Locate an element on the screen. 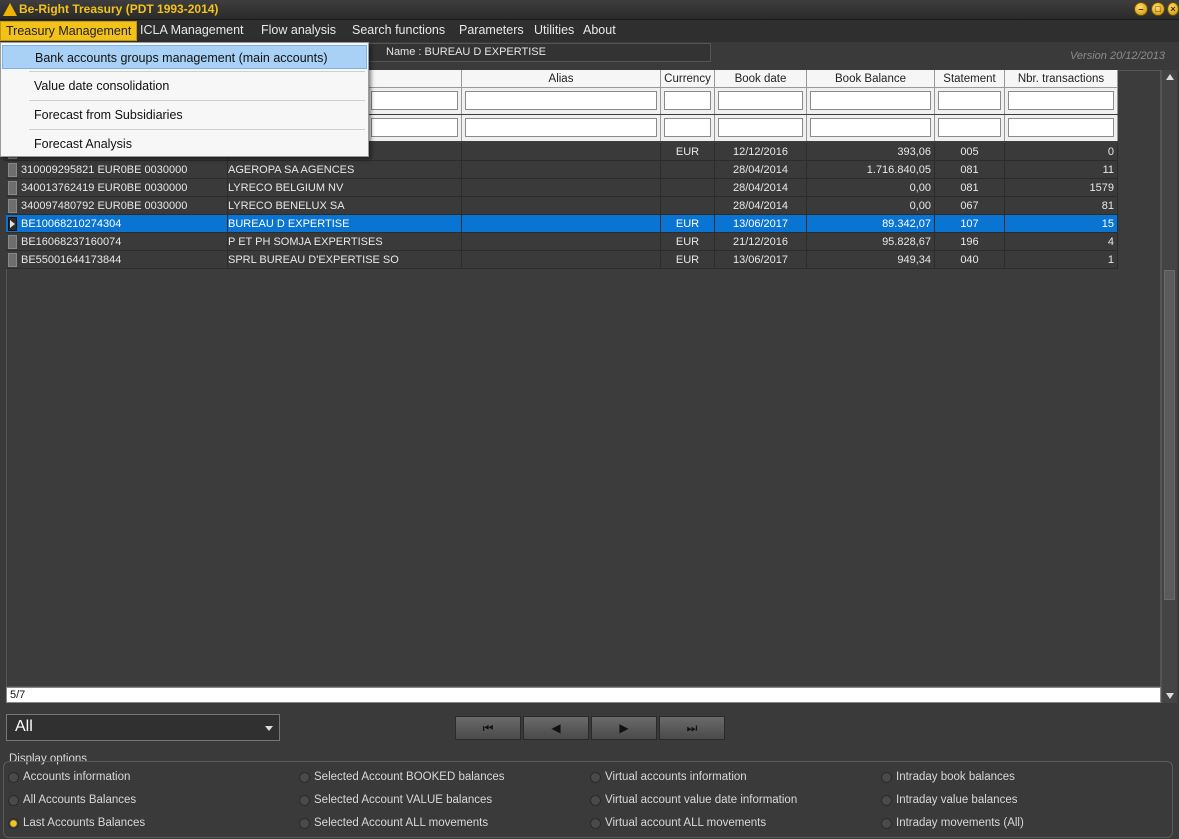 The height and width of the screenshot is (839, 1179). cell-alias is located at coordinates (561, 260).